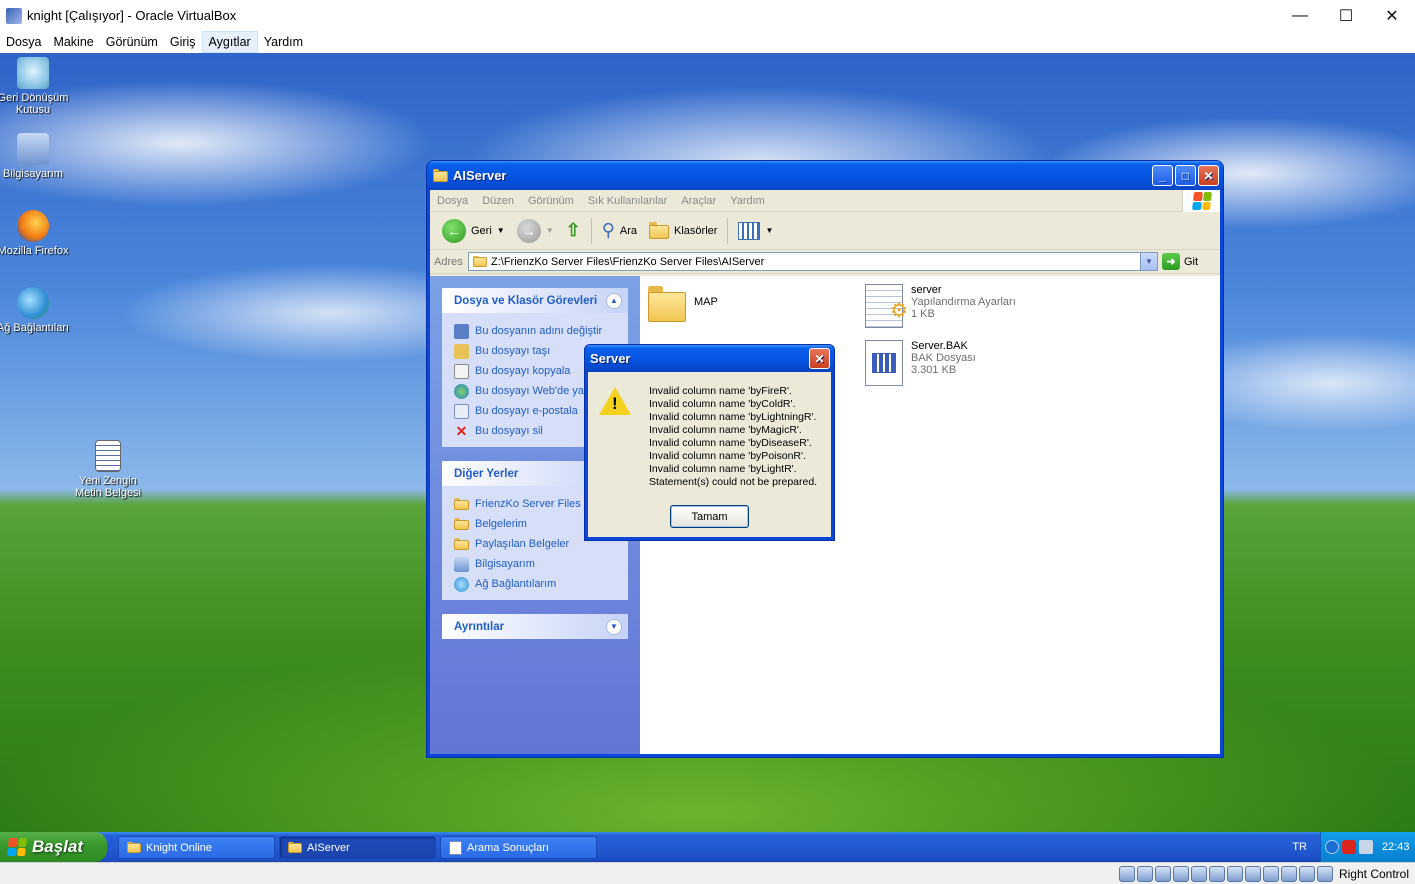 The width and height of the screenshot is (1415, 884). I want to click on menu-duzen: Düzen, so click(498, 201).